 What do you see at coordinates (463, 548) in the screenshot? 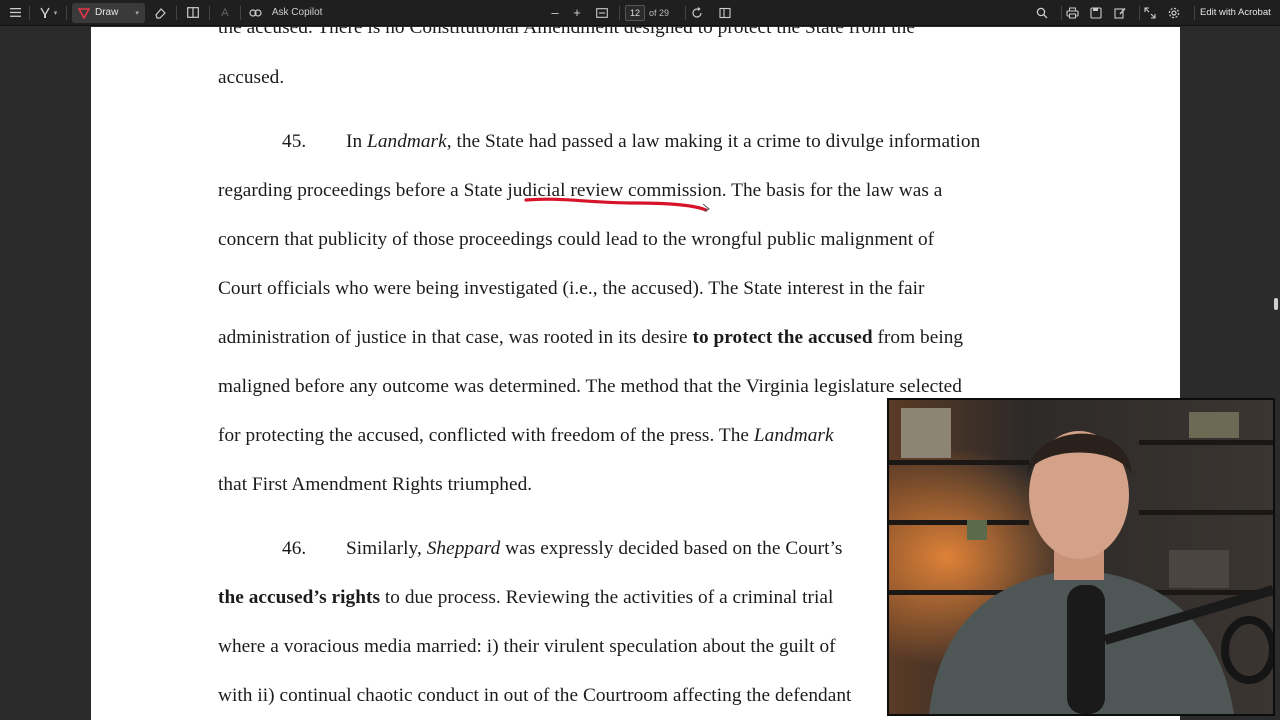
I see `case-name: Sheppard` at bounding box center [463, 548].